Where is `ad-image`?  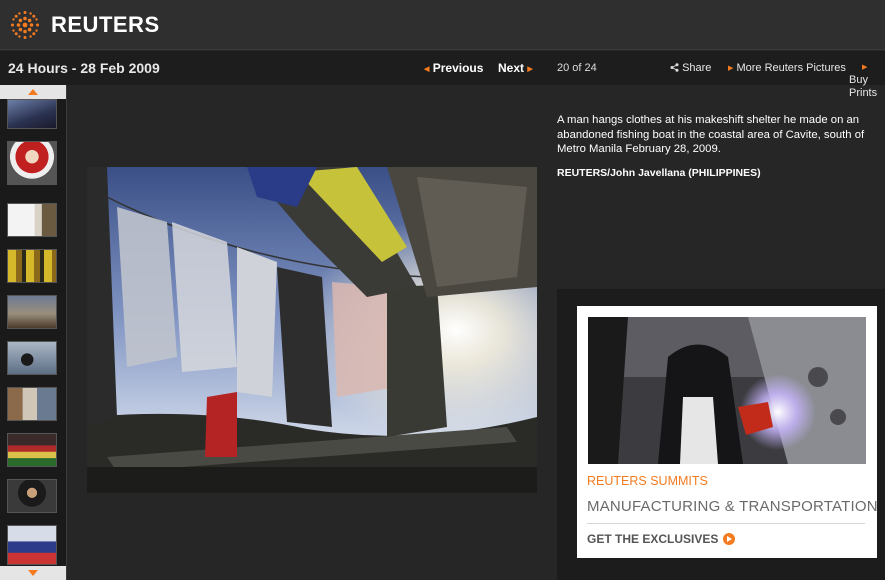
ad-image is located at coordinates (727, 390).